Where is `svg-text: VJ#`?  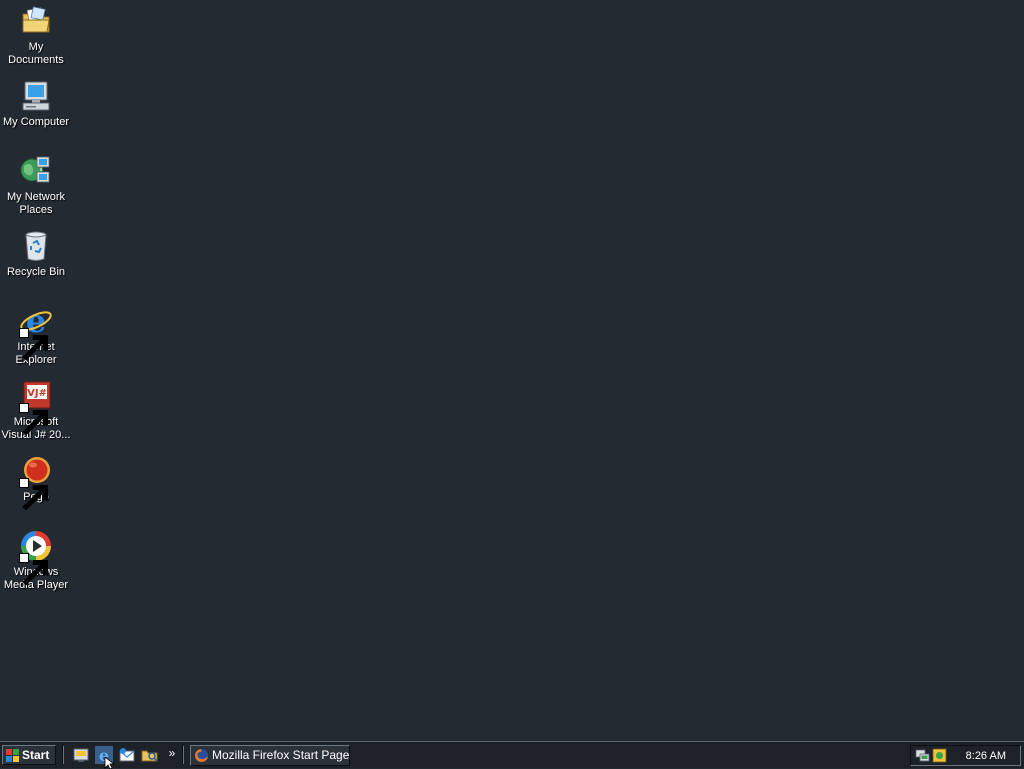
svg-text: VJ# is located at coordinates (37, 393).